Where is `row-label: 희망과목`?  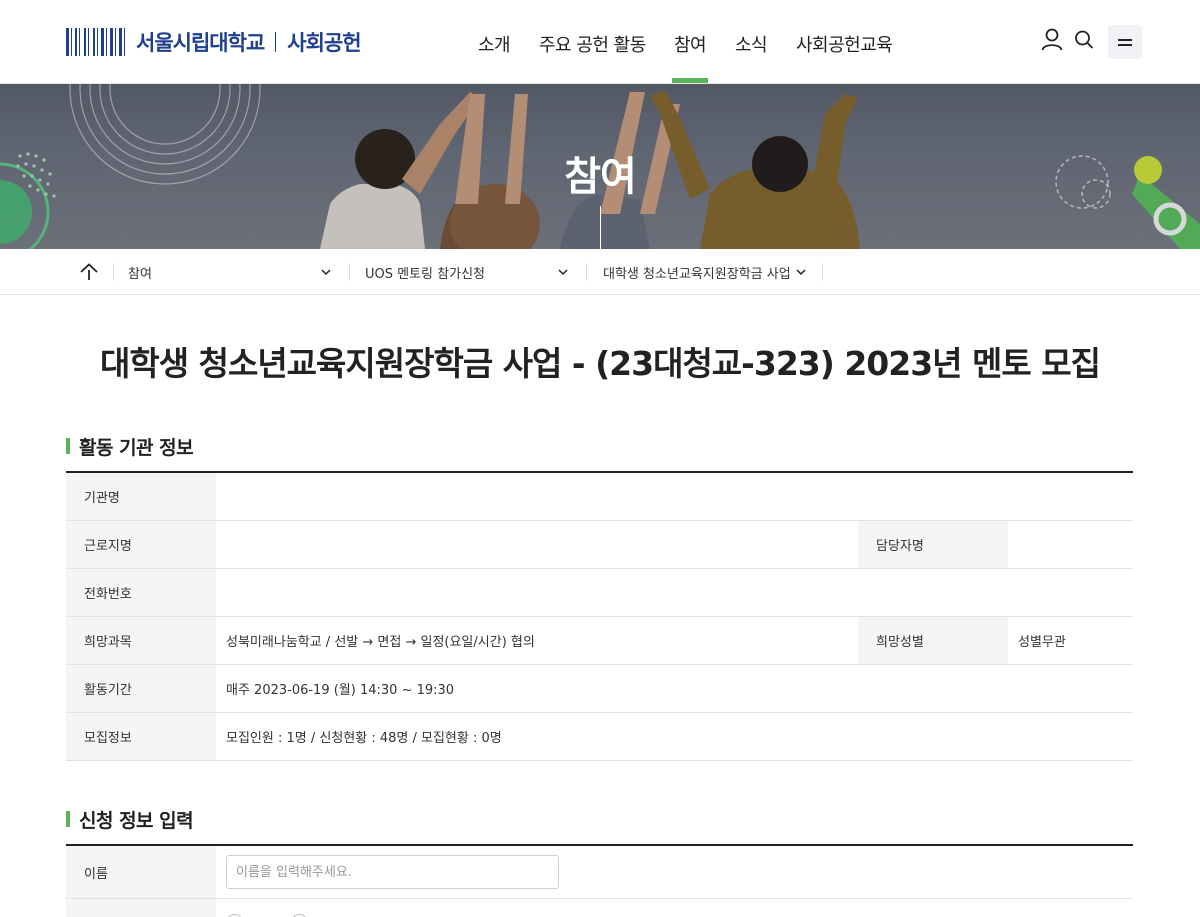
row-label: 희망과목 is located at coordinates (141, 640).